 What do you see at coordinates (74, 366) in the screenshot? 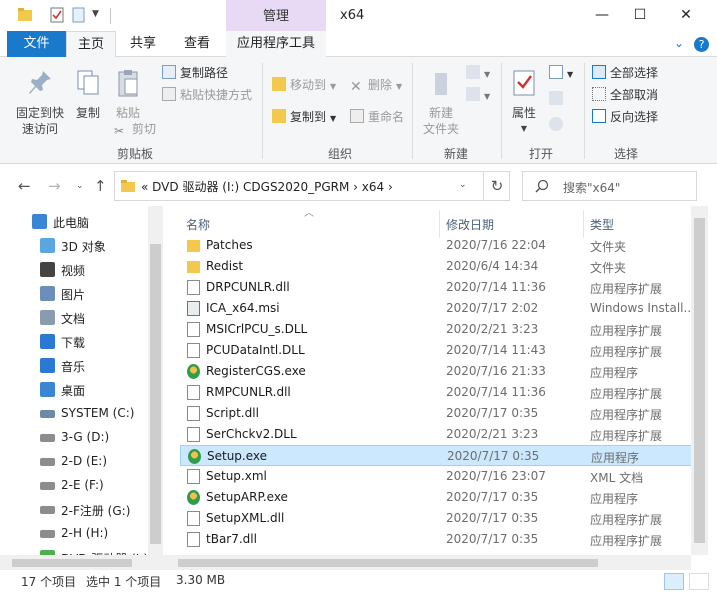
I see `nav-item: 音乐` at bounding box center [74, 366].